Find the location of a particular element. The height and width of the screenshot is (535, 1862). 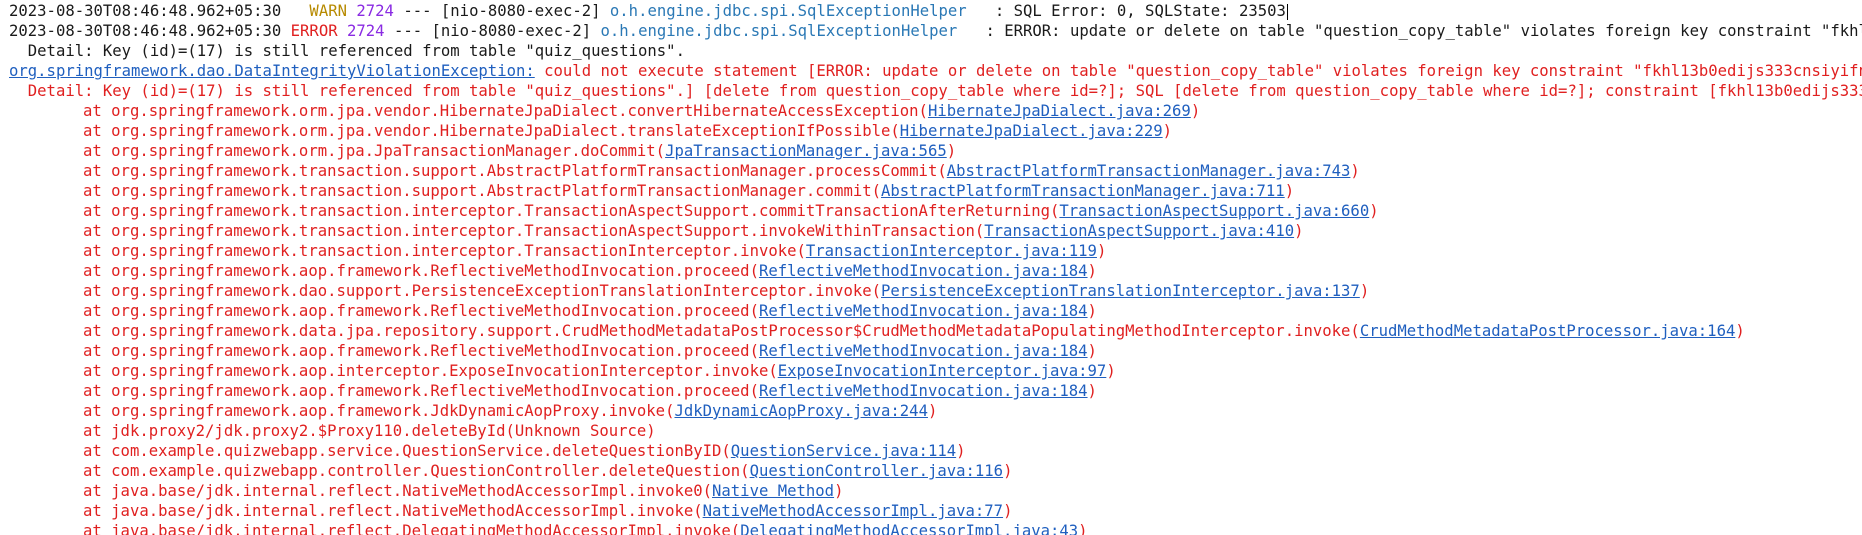

frame-source-link: HibernateJpaDialect.java:269 is located at coordinates (1059, 111).